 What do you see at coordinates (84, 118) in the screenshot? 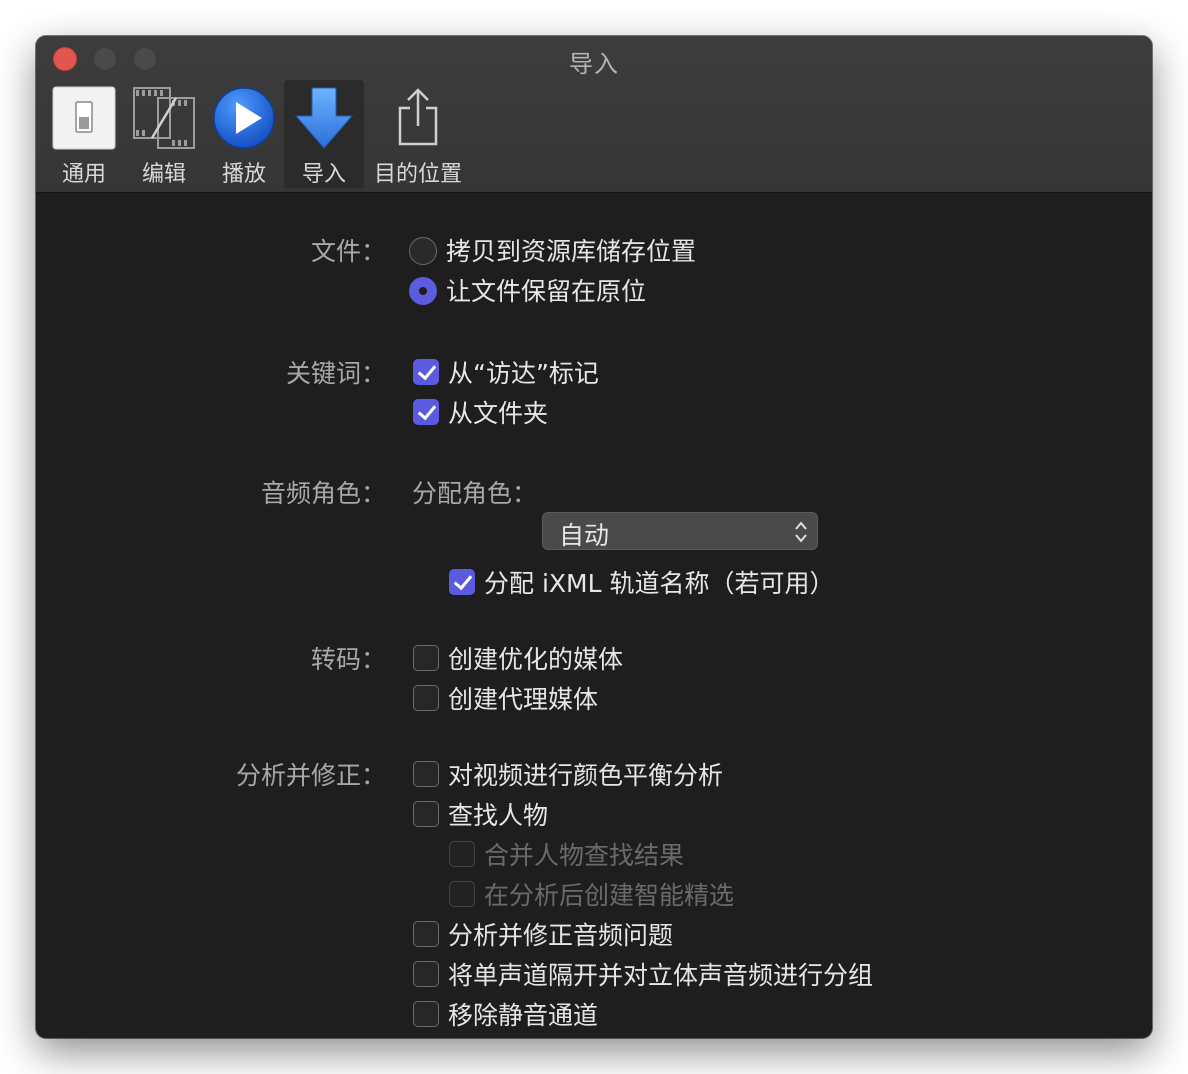
I see `switch-icon` at bounding box center [84, 118].